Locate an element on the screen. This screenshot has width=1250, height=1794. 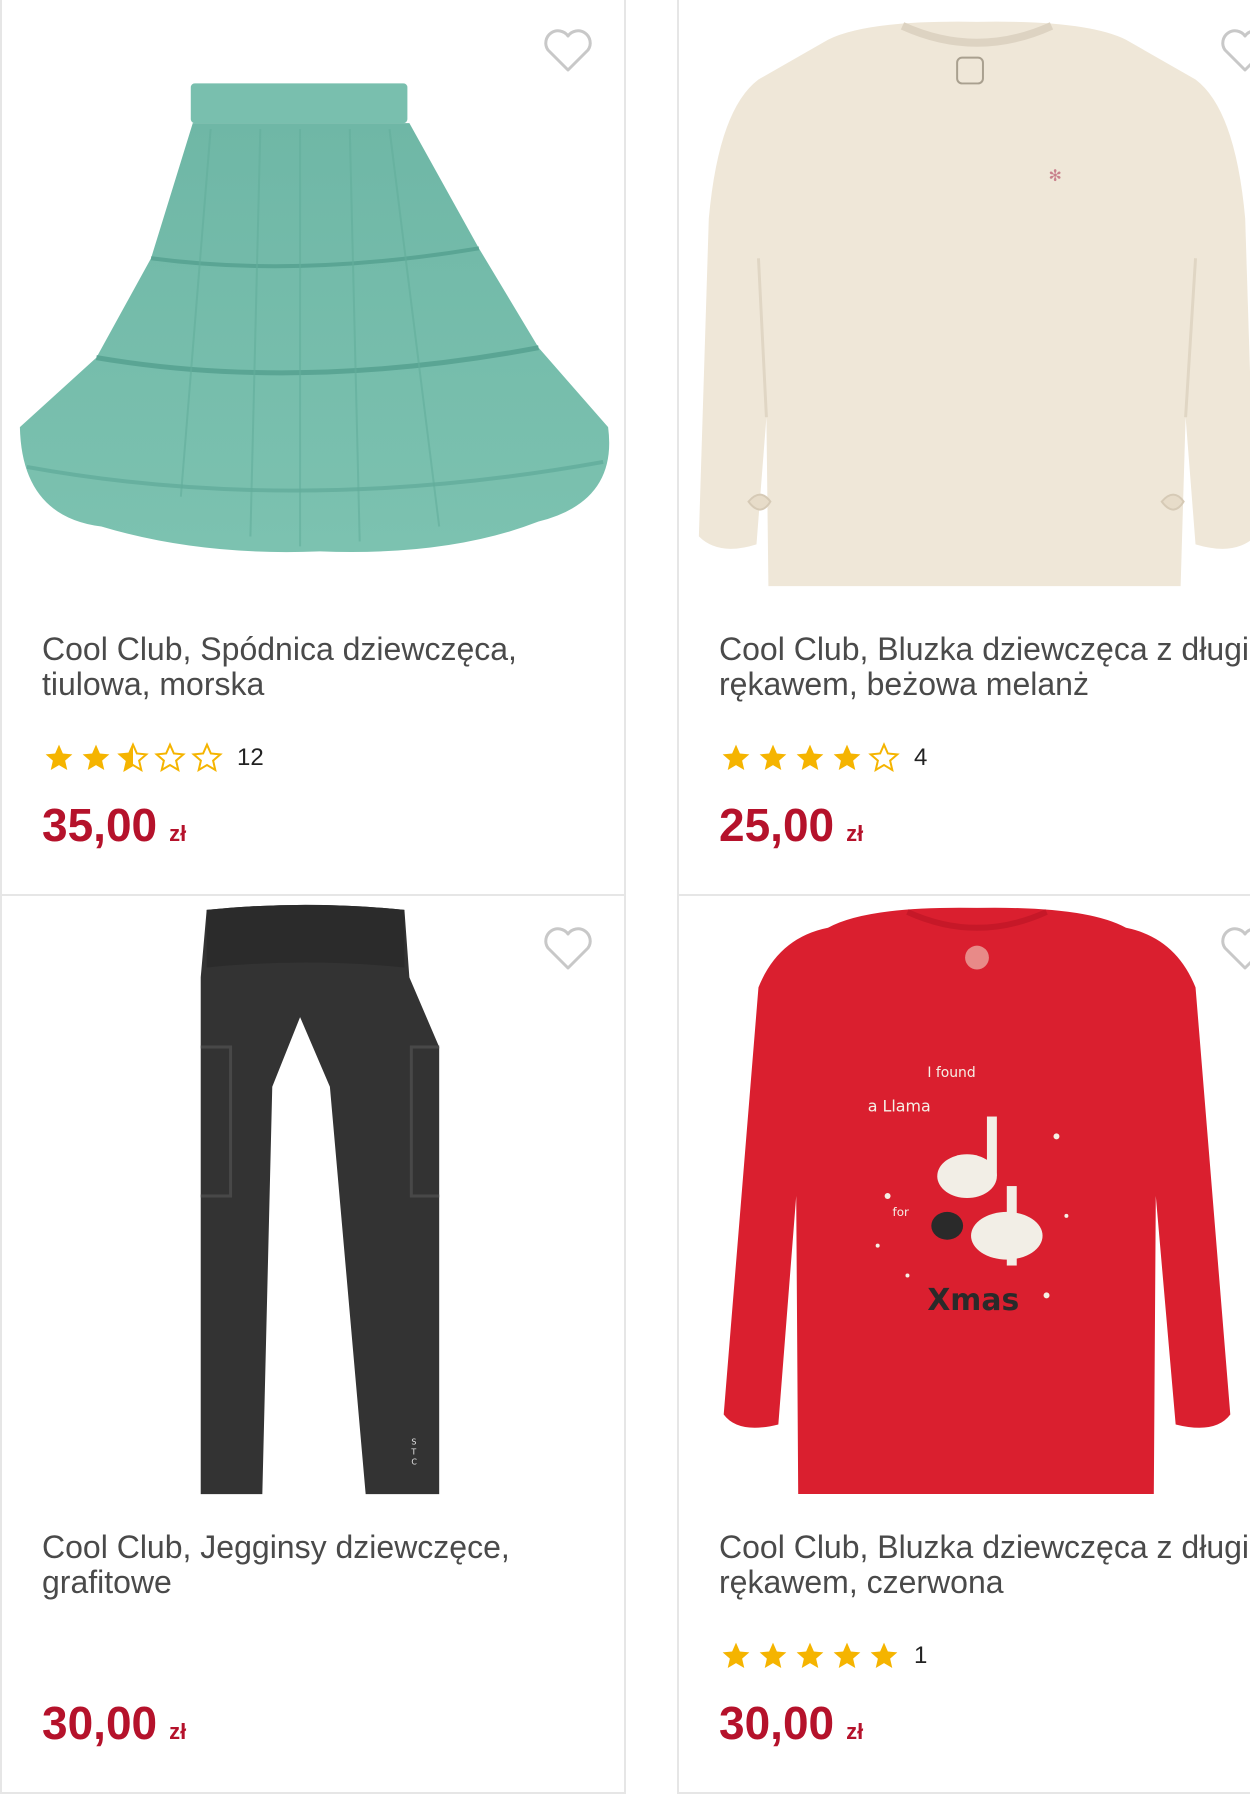
print-text-llama: a Llama is located at coordinates (899, 1106).